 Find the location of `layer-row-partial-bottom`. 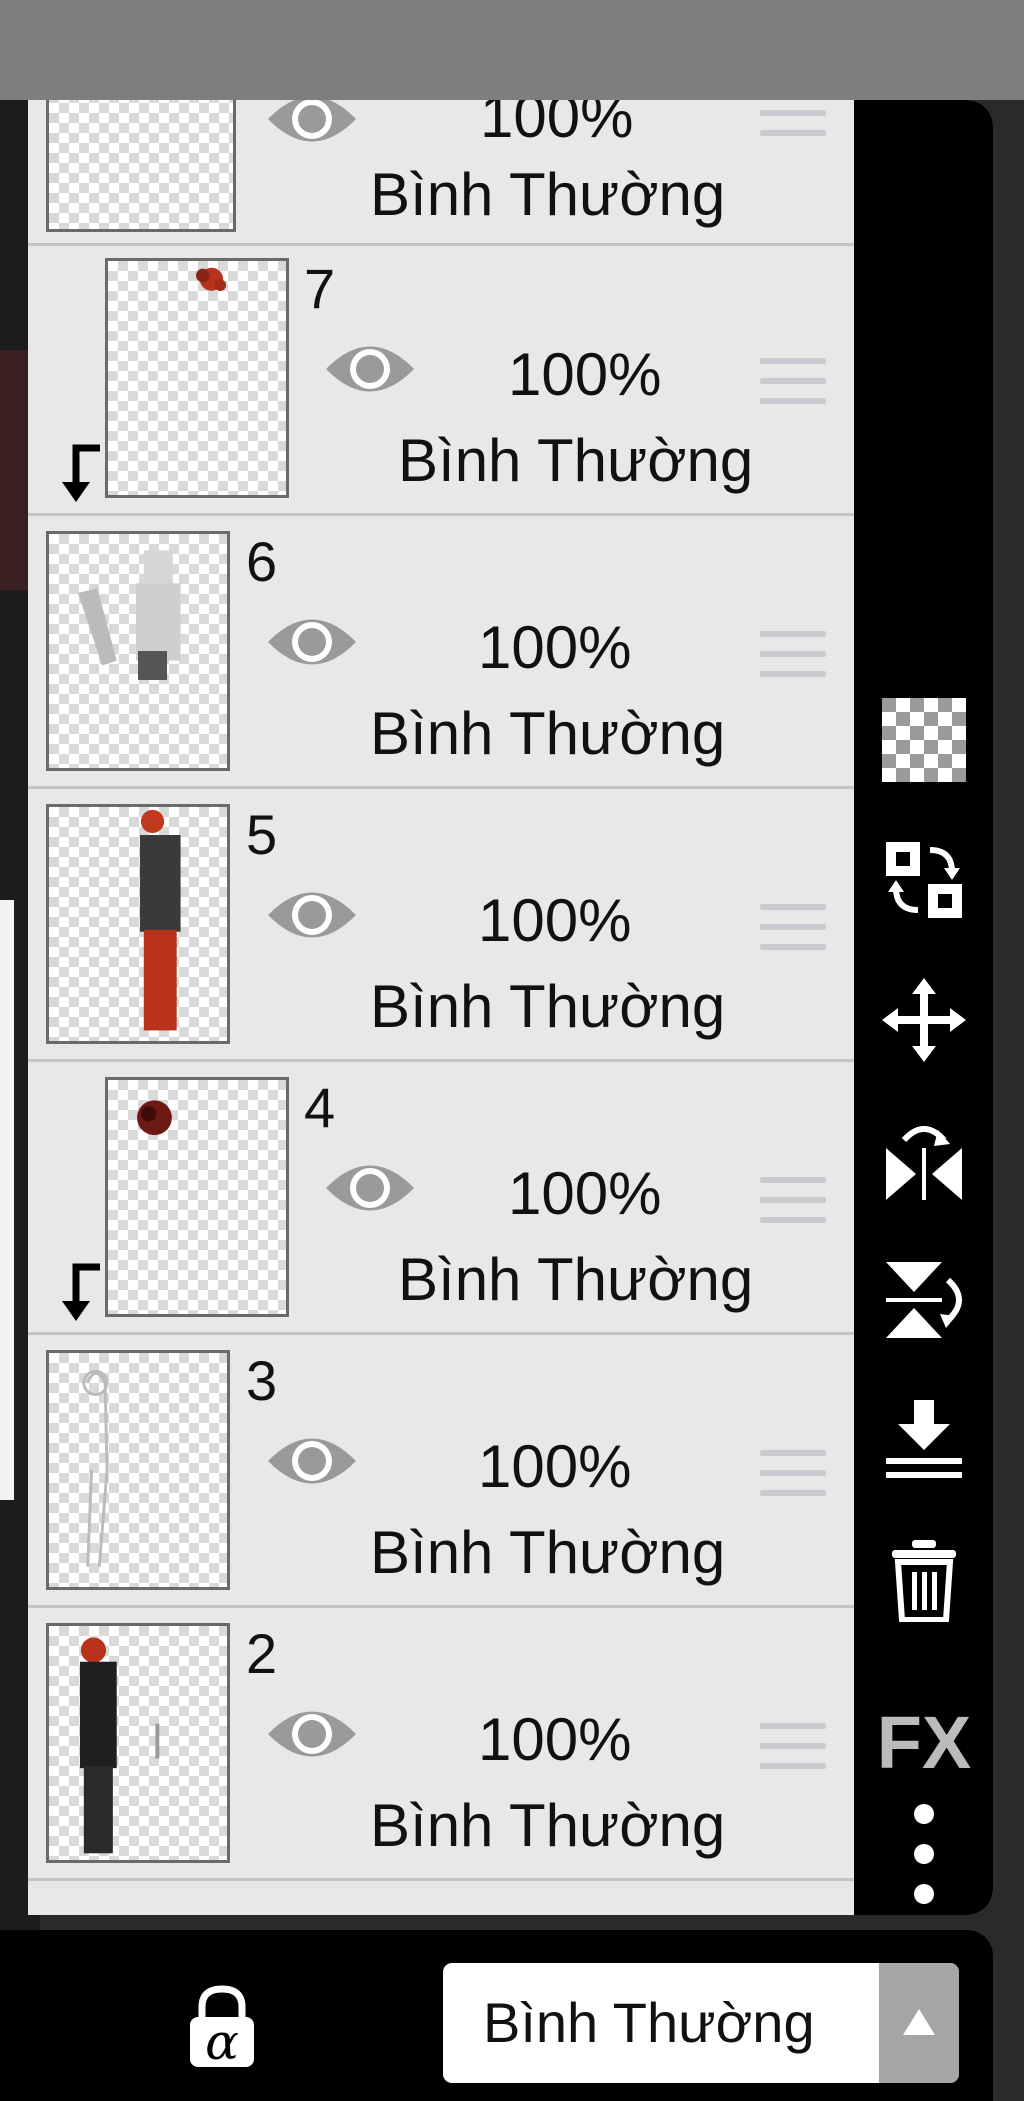

layer-row-partial-bottom is located at coordinates (441, 1901).